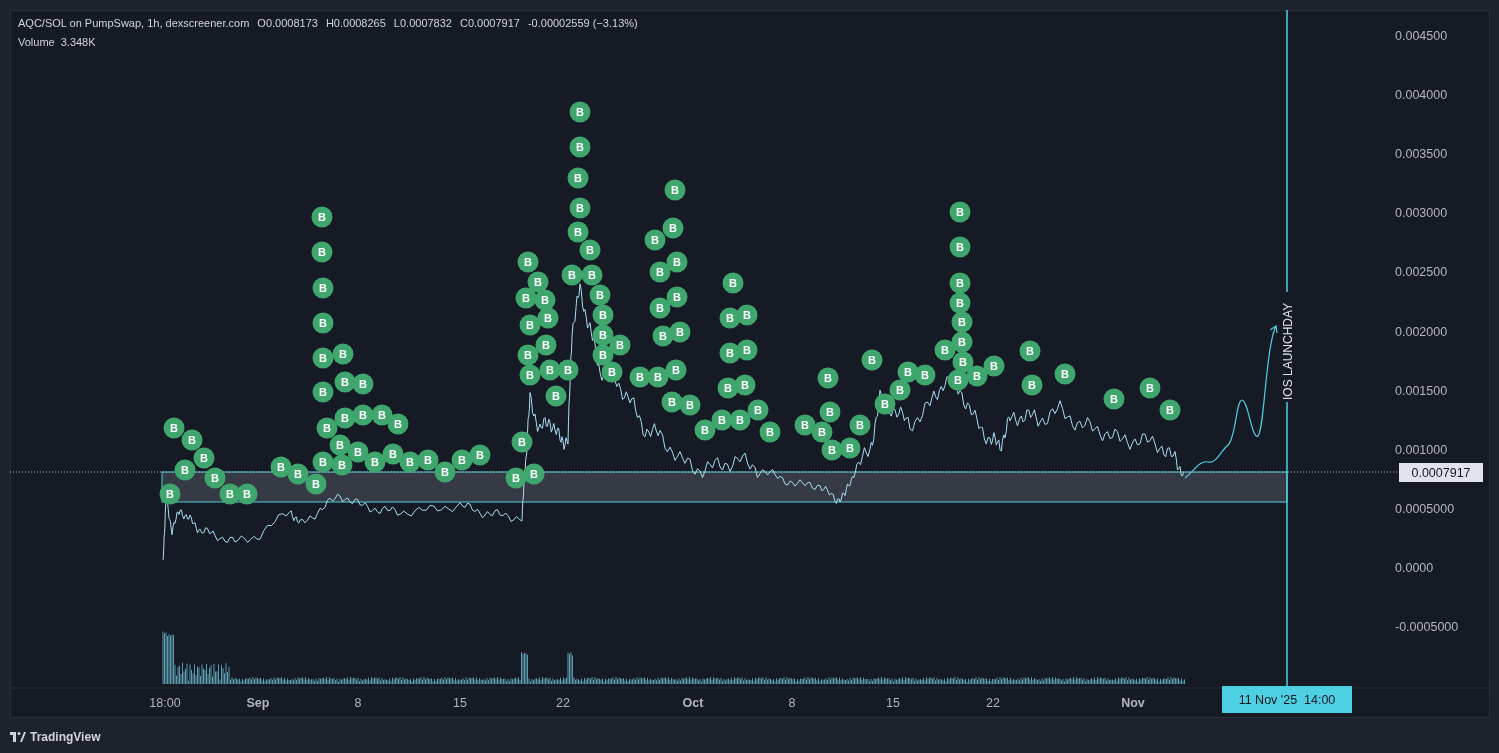 The height and width of the screenshot is (753, 1499). I want to click on time-axis-label: 18:00, so click(165, 703).